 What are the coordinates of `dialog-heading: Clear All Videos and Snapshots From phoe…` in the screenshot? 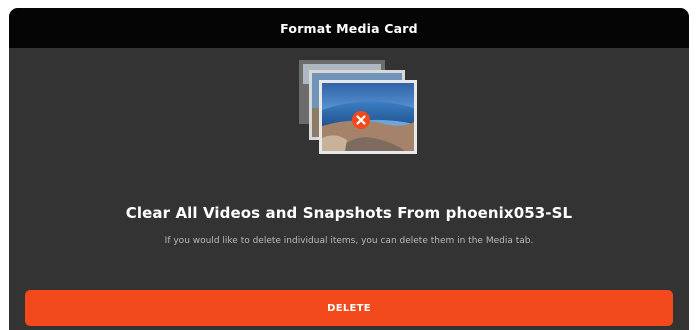 It's located at (349, 213).